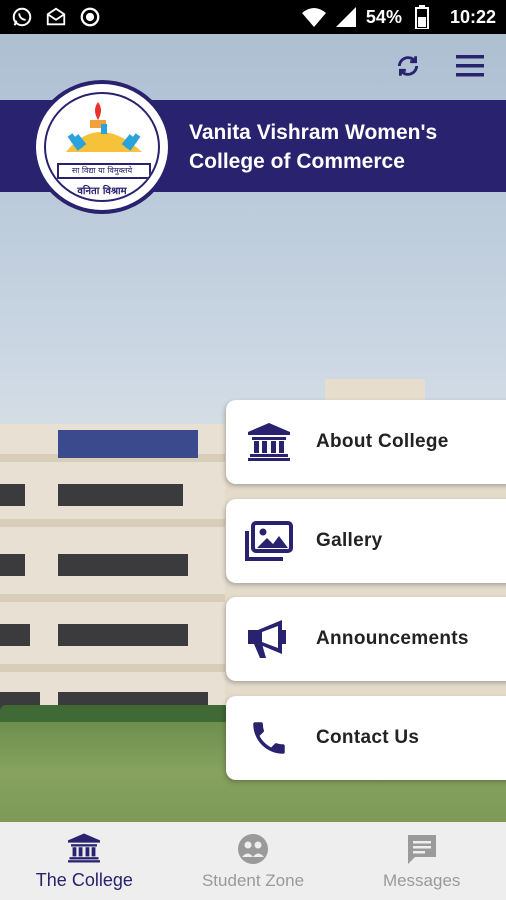  Describe the element at coordinates (392, 638) in the screenshot. I see `menu-card-label: Announcements` at that location.